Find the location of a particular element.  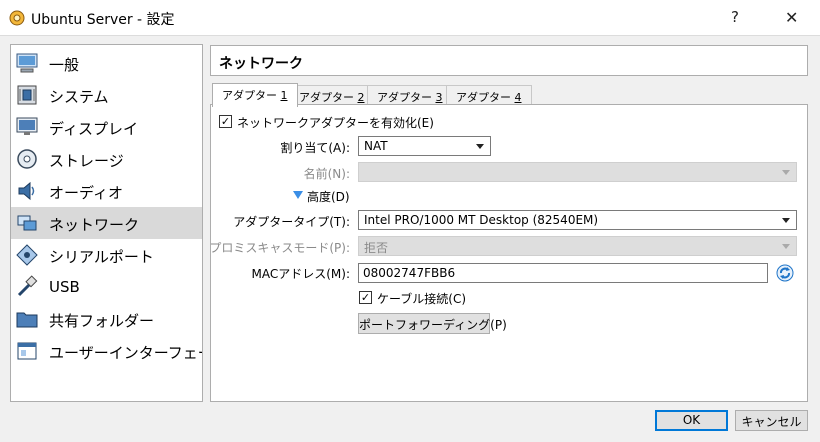

refresh-mac-icon is located at coordinates (785, 273).